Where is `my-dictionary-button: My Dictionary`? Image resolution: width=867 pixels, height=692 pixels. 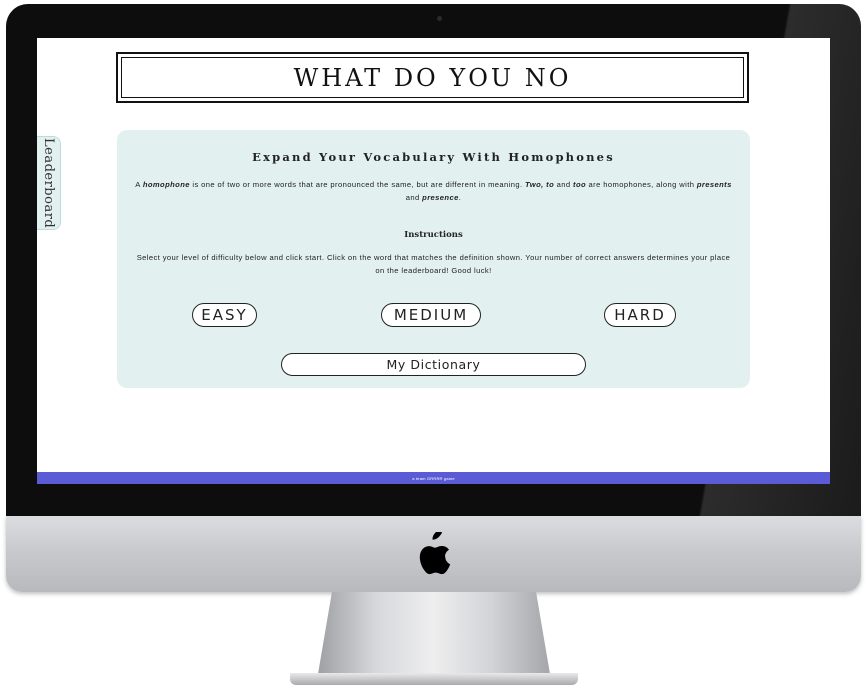 my-dictionary-button: My Dictionary is located at coordinates (433, 364).